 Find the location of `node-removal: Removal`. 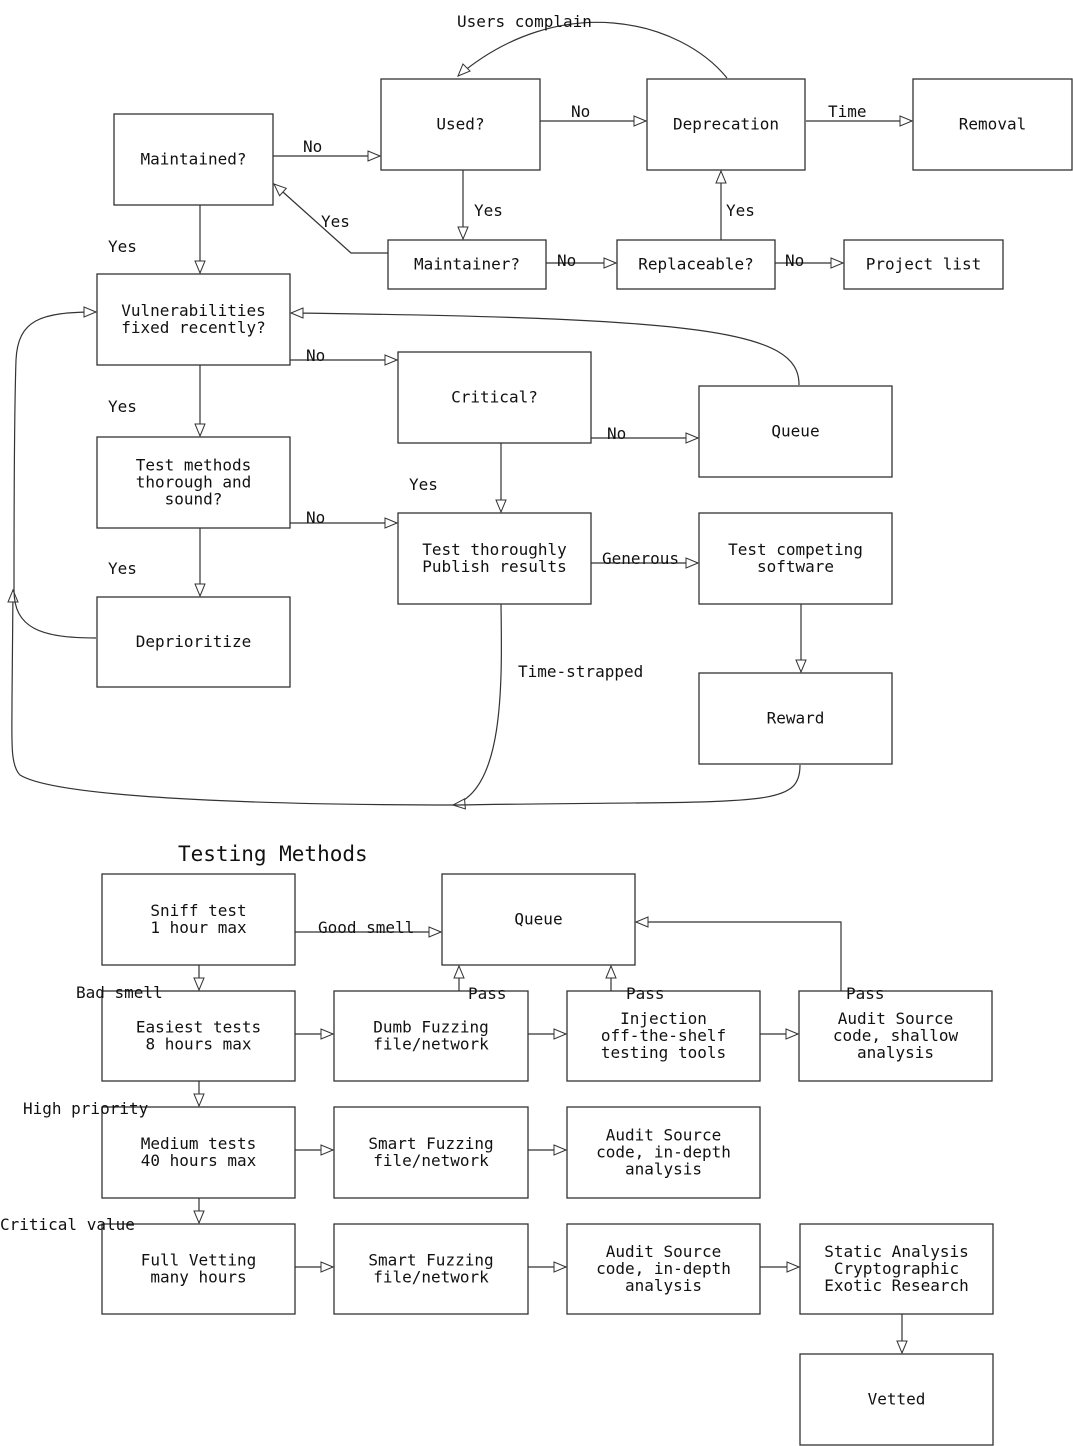

node-removal: Removal is located at coordinates (992, 124).